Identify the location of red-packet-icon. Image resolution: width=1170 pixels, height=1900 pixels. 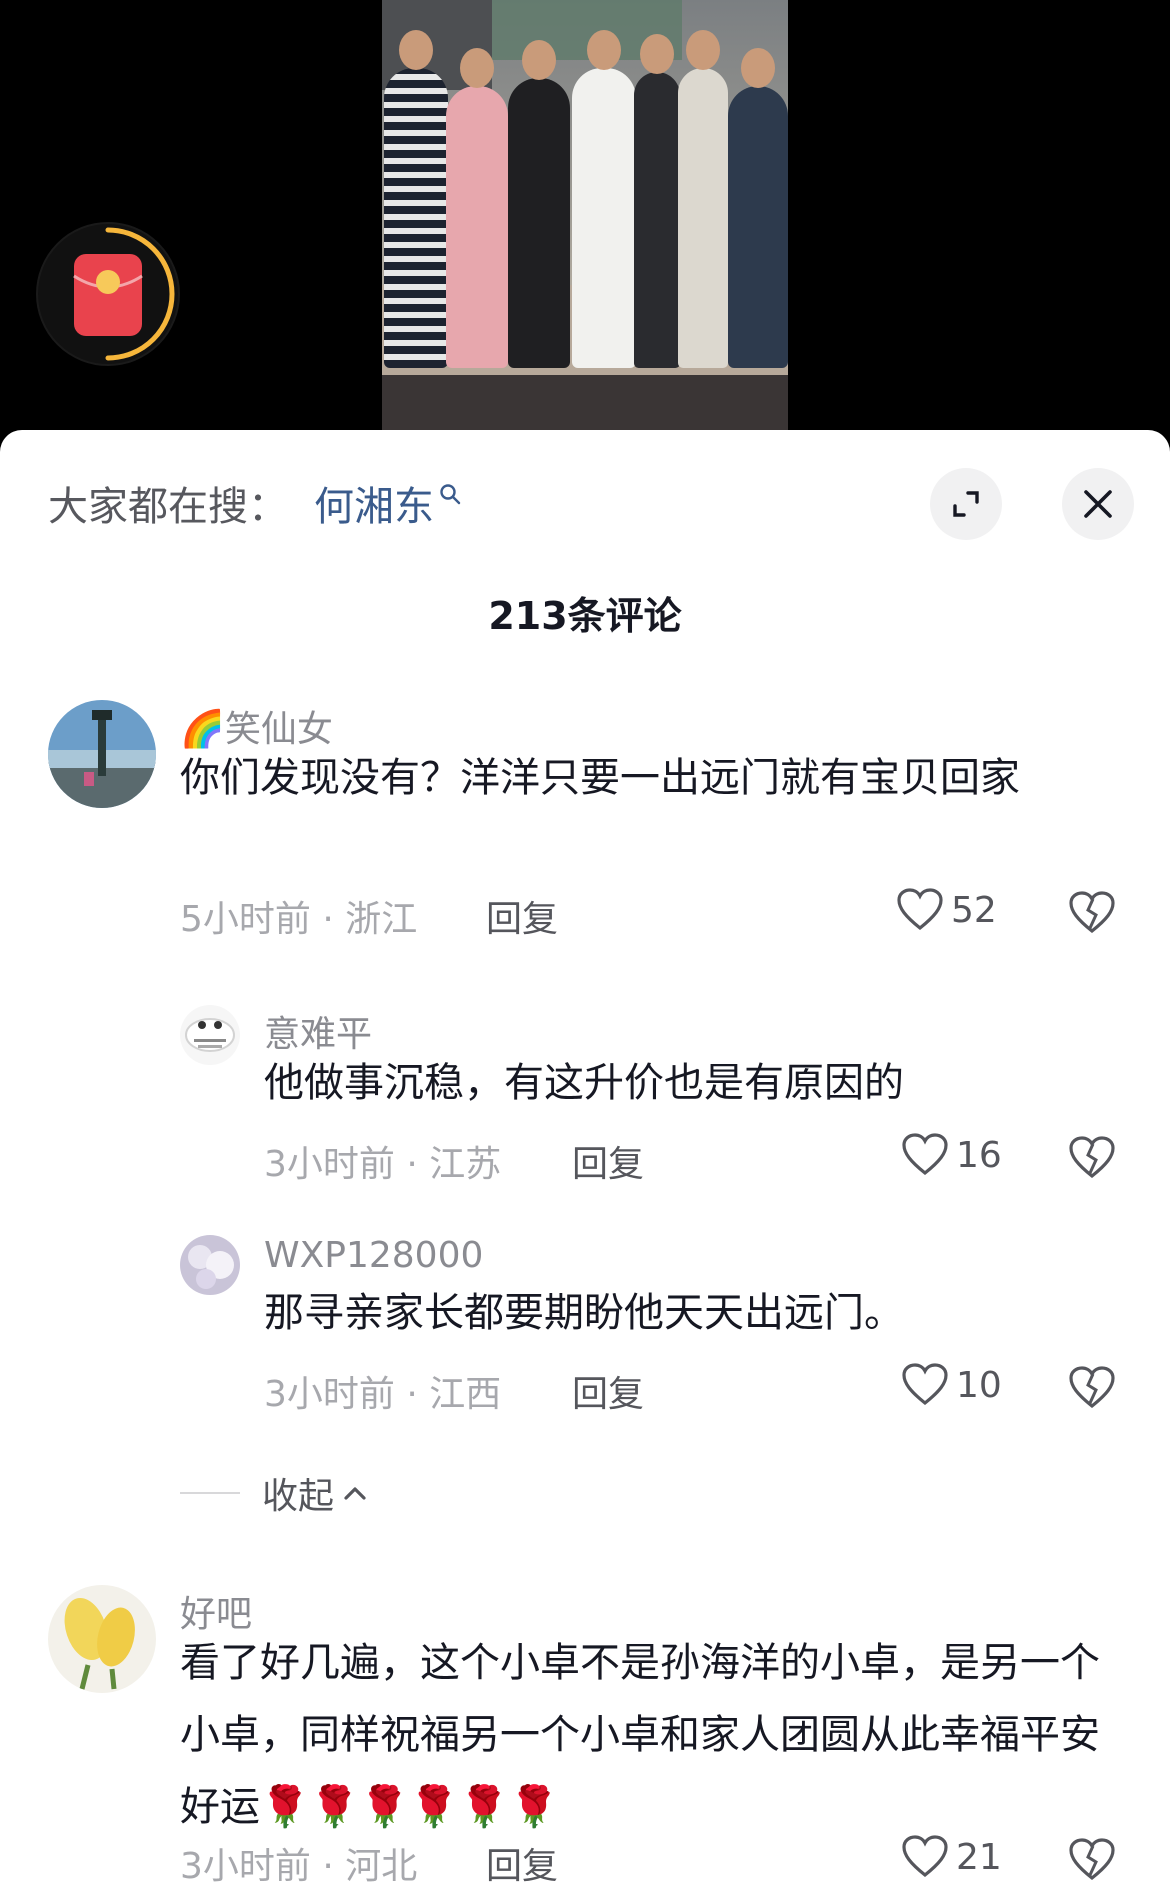
(124, 294).